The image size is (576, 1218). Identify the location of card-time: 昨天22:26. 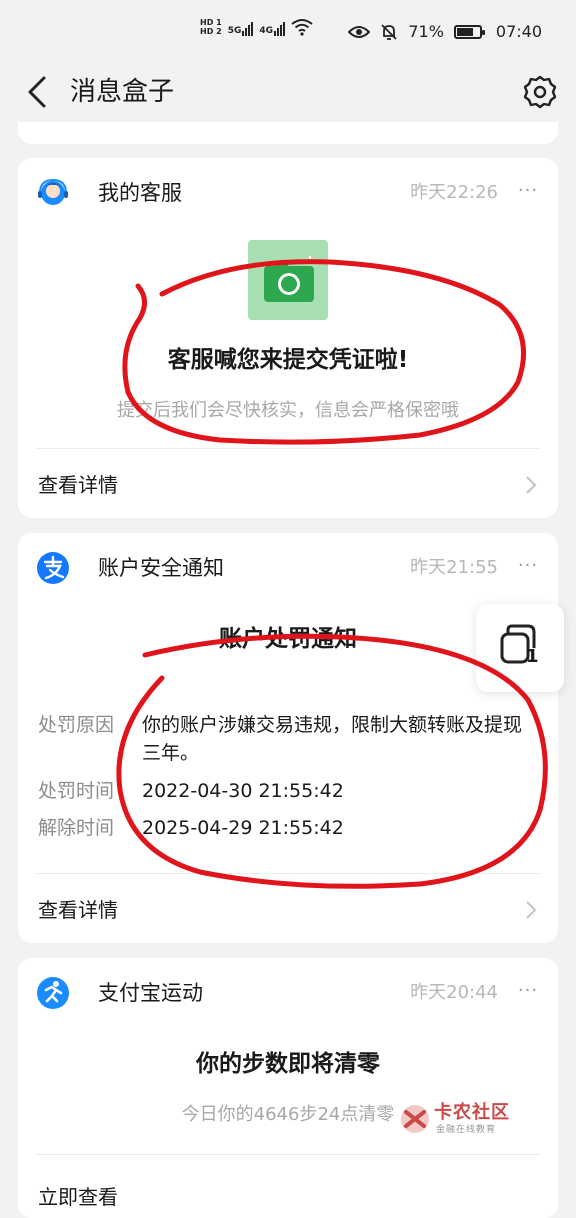
(454, 192).